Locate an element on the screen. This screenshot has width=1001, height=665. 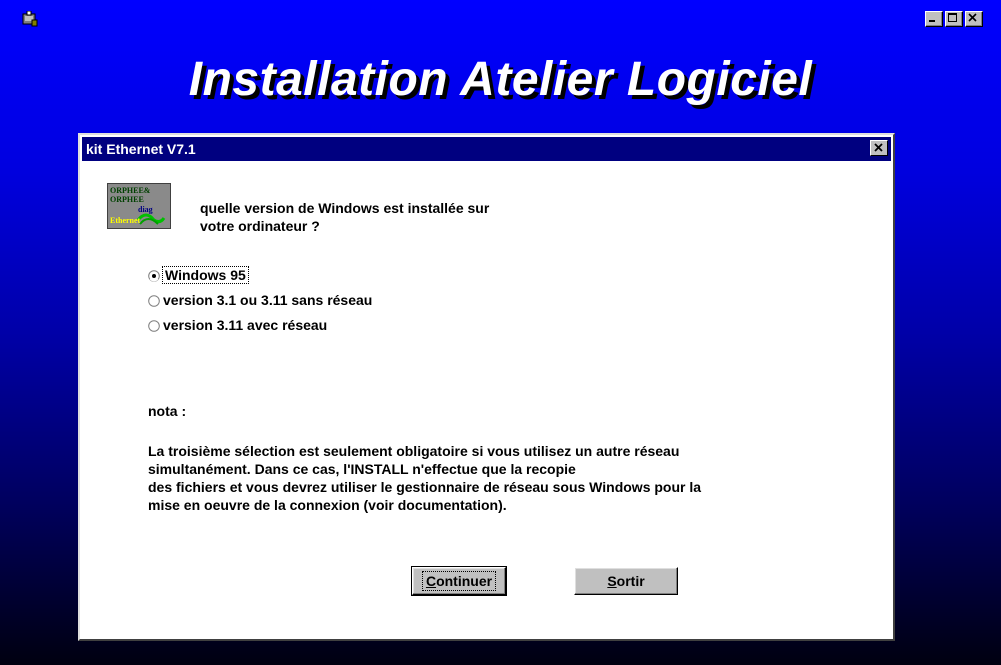
logo-text-line3: diag is located at coordinates (145, 209).